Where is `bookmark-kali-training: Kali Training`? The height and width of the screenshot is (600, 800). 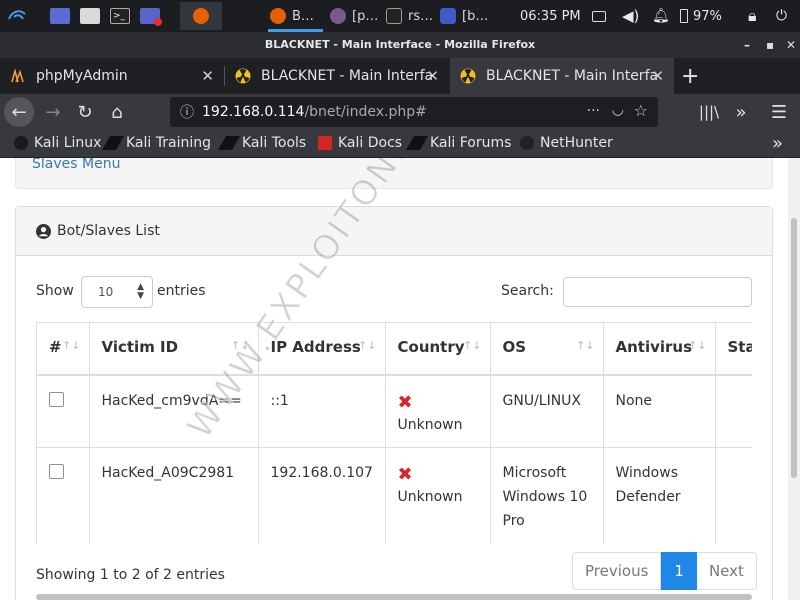 bookmark-kali-training: Kali Training is located at coordinates (156, 143).